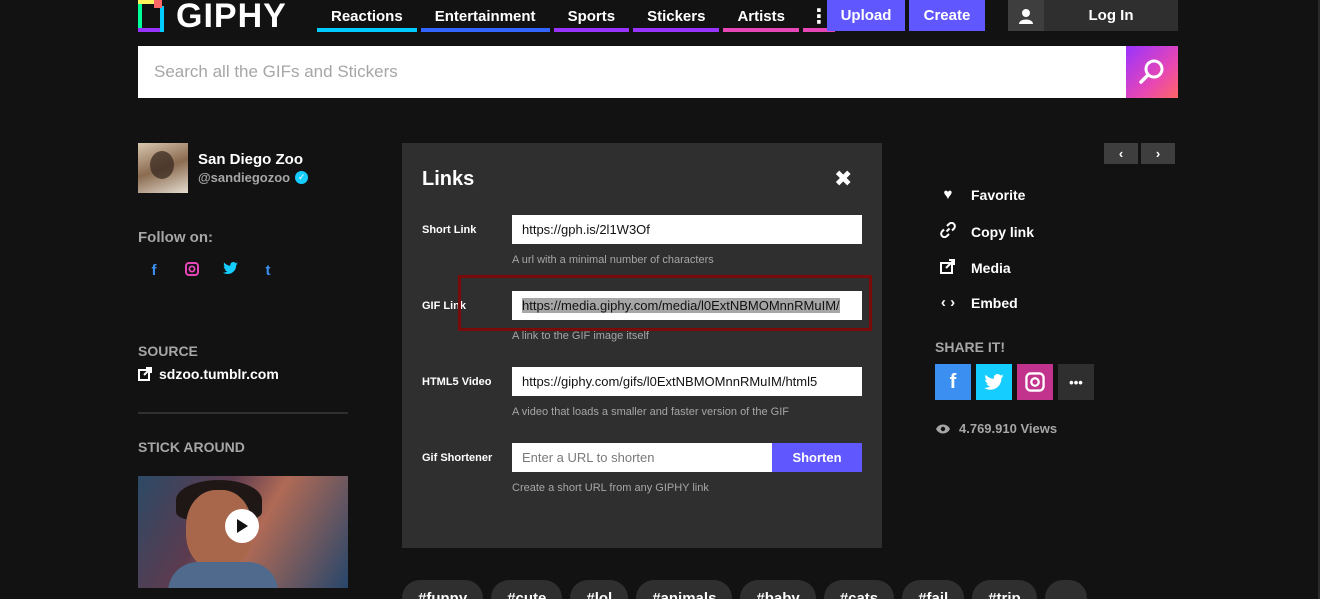  Describe the element at coordinates (1003, 232) in the screenshot. I see `copy-link-label: Copy link` at that location.